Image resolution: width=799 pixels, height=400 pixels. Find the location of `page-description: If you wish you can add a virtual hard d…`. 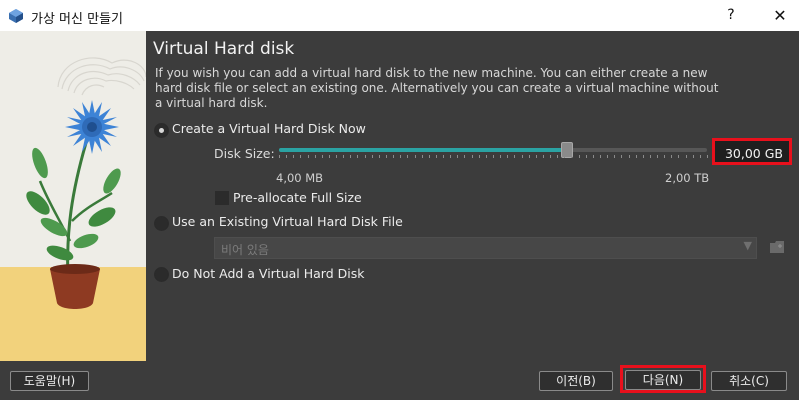

page-description: If you wish you can add a virtual hard d… is located at coordinates (437, 88).